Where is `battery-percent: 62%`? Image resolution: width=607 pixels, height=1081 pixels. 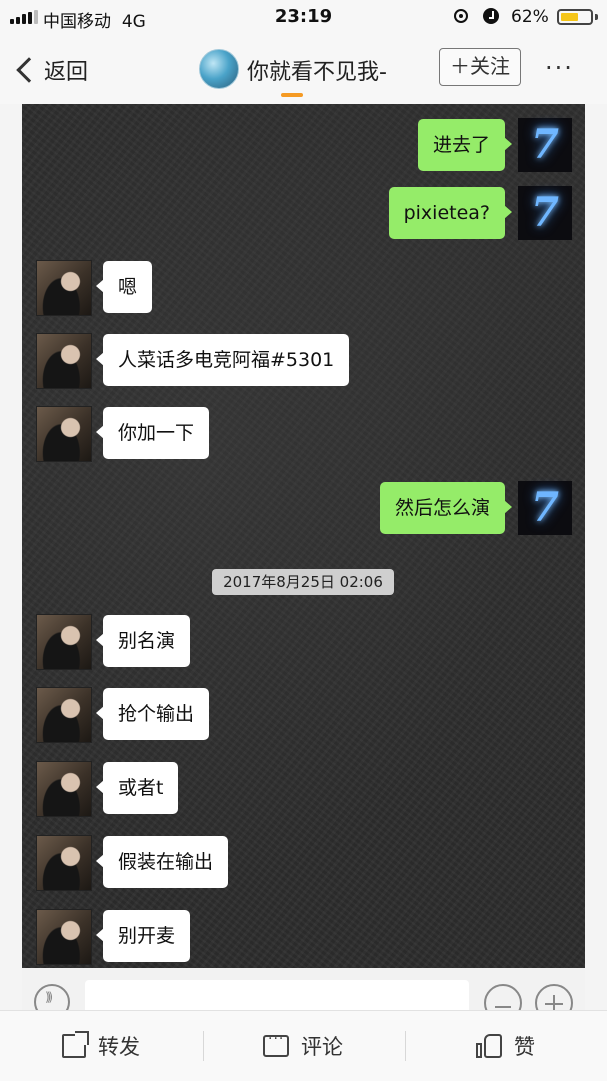 battery-percent: 62% is located at coordinates (530, 17).